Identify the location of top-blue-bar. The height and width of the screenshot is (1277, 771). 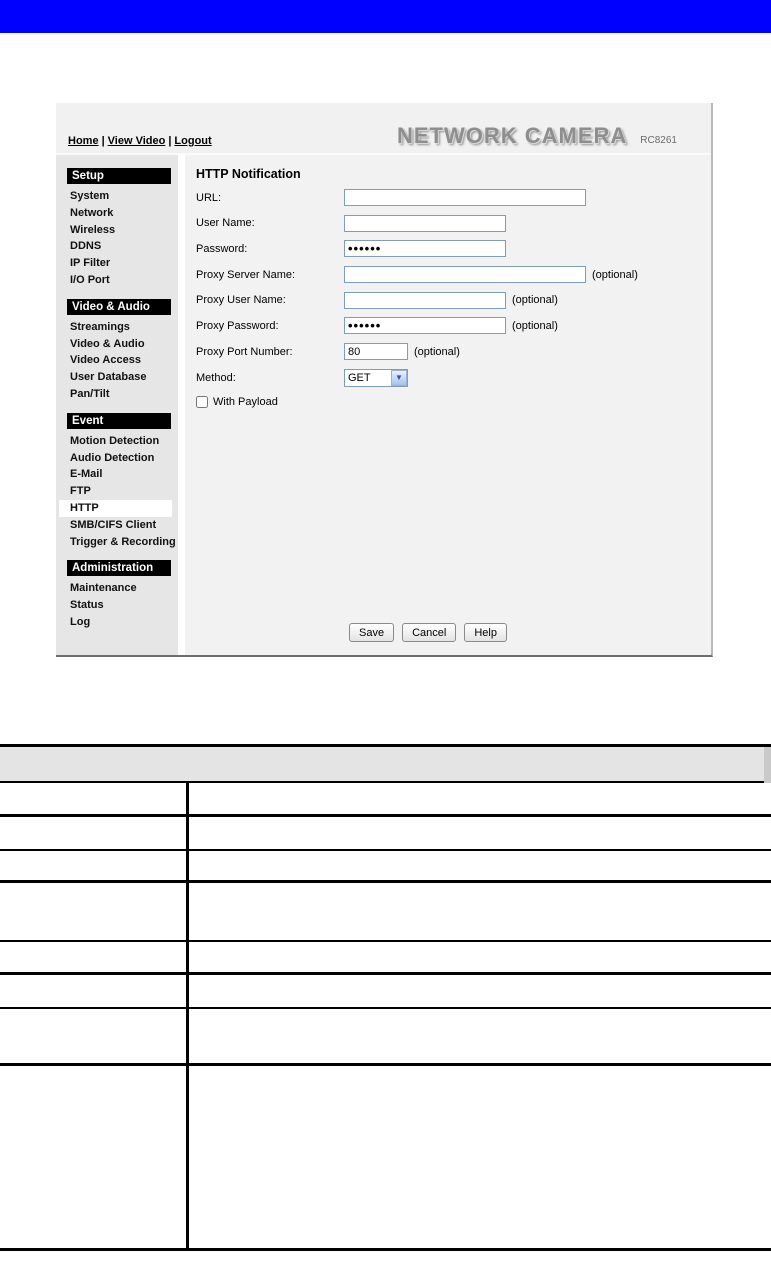
(385, 16).